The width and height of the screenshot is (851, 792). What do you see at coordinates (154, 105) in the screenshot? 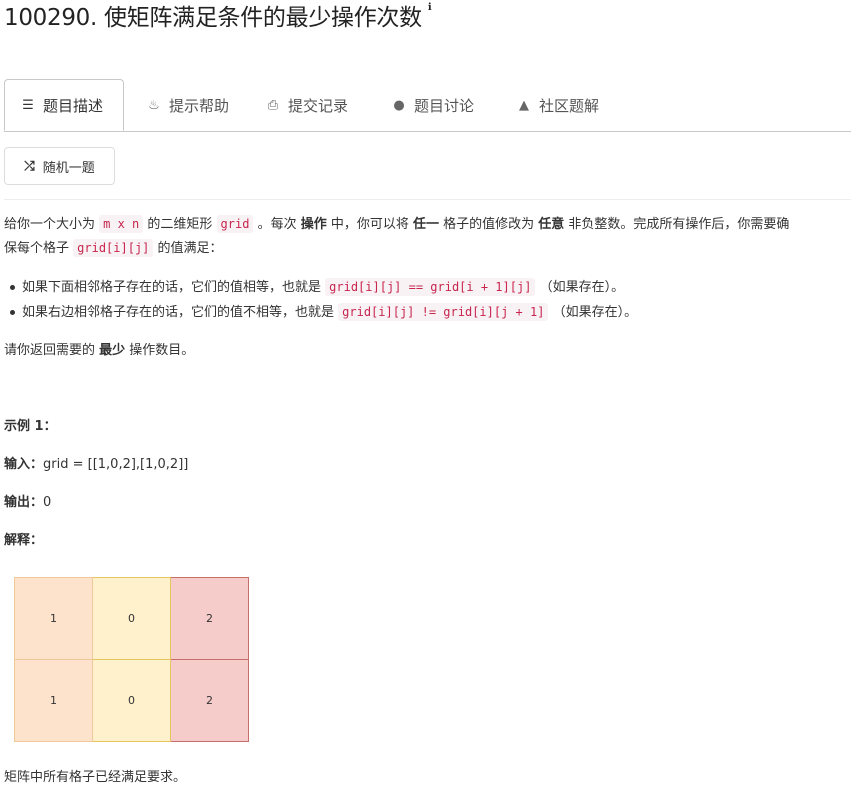
I see `bulb-icon: ♨` at bounding box center [154, 105].